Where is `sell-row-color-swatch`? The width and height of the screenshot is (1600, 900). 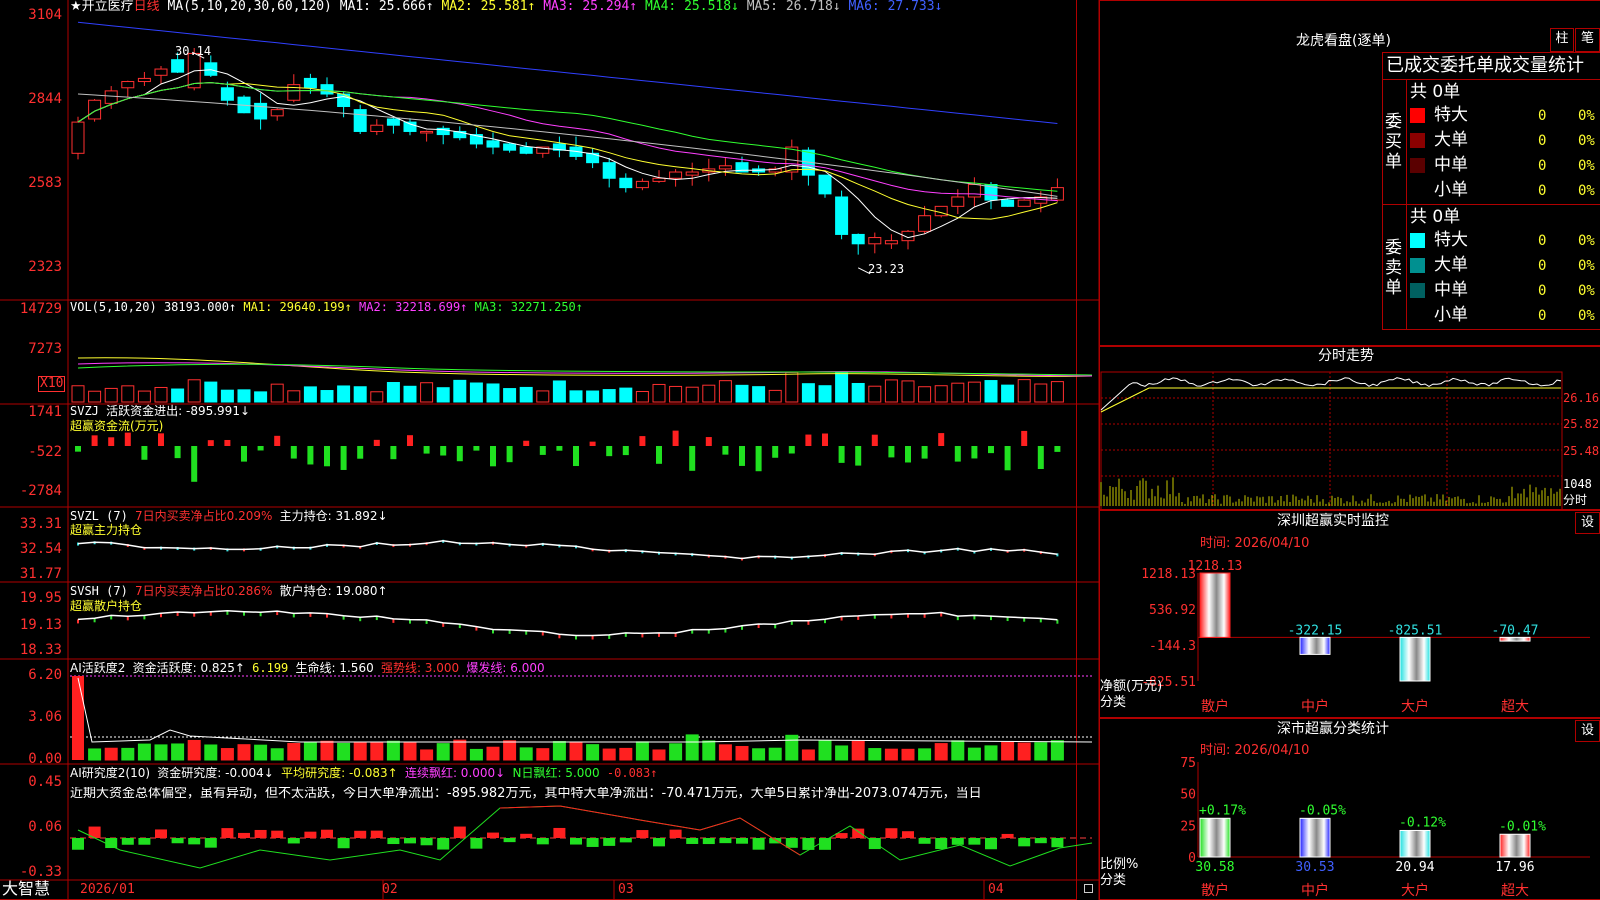
sell-row-color-swatch is located at coordinates (1417, 265).